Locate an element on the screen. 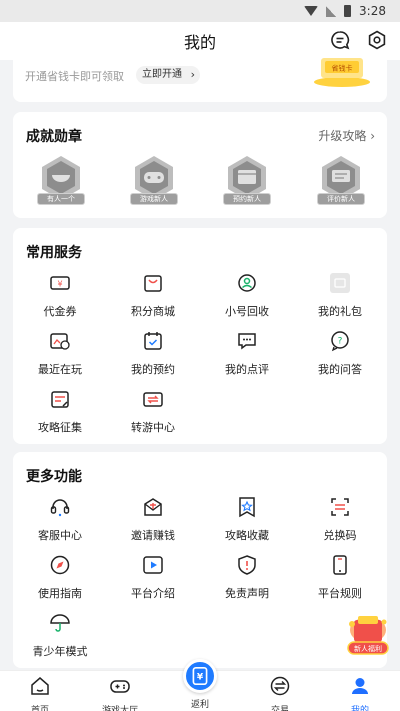 The image size is (400, 711). service-guide-collect: 攻略征集 is located at coordinates (60, 411).